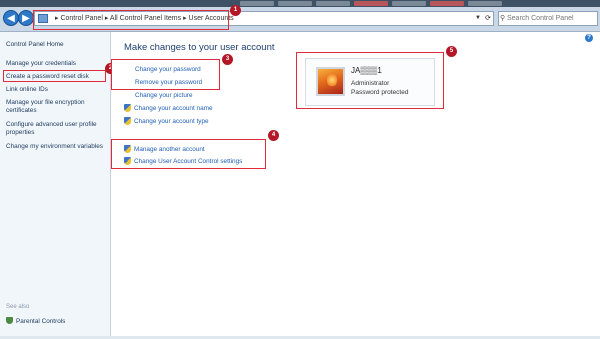 The height and width of the screenshot is (339, 600). What do you see at coordinates (164, 95) in the screenshot?
I see `task-change-picture: Change your picture` at bounding box center [164, 95].